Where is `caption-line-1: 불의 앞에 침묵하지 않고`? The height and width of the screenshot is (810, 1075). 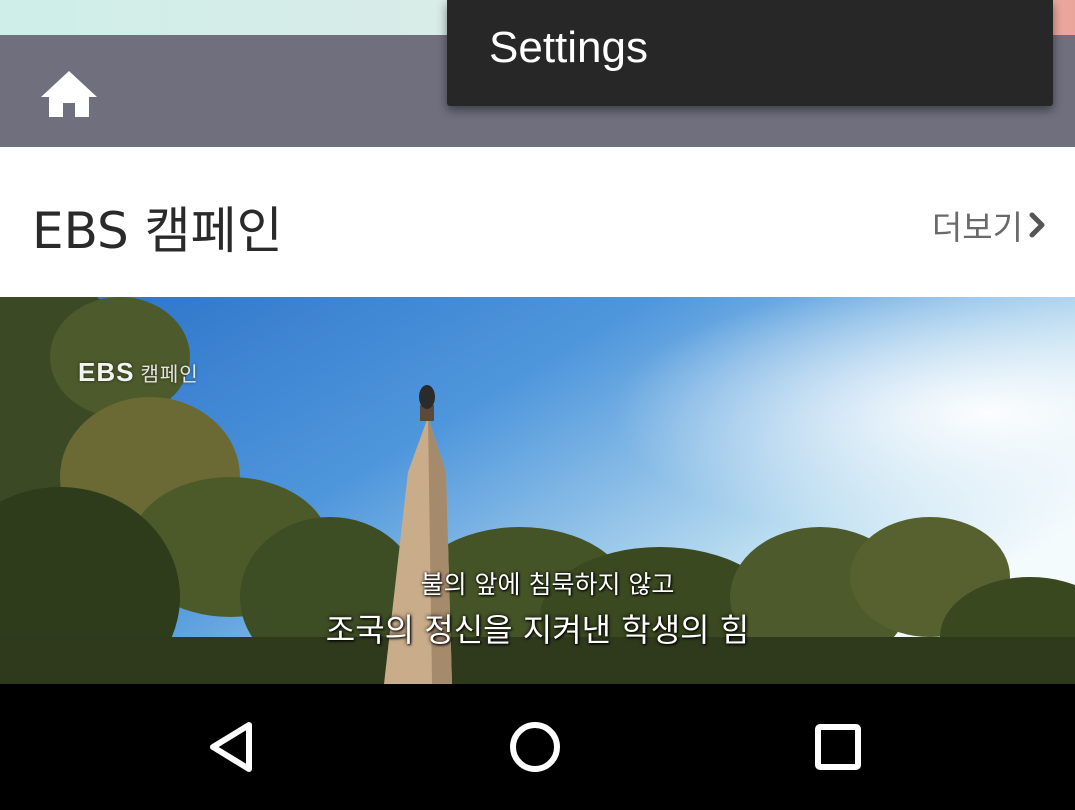
caption-line-1: 불의 앞에 침묵하지 않고 is located at coordinates (547, 584).